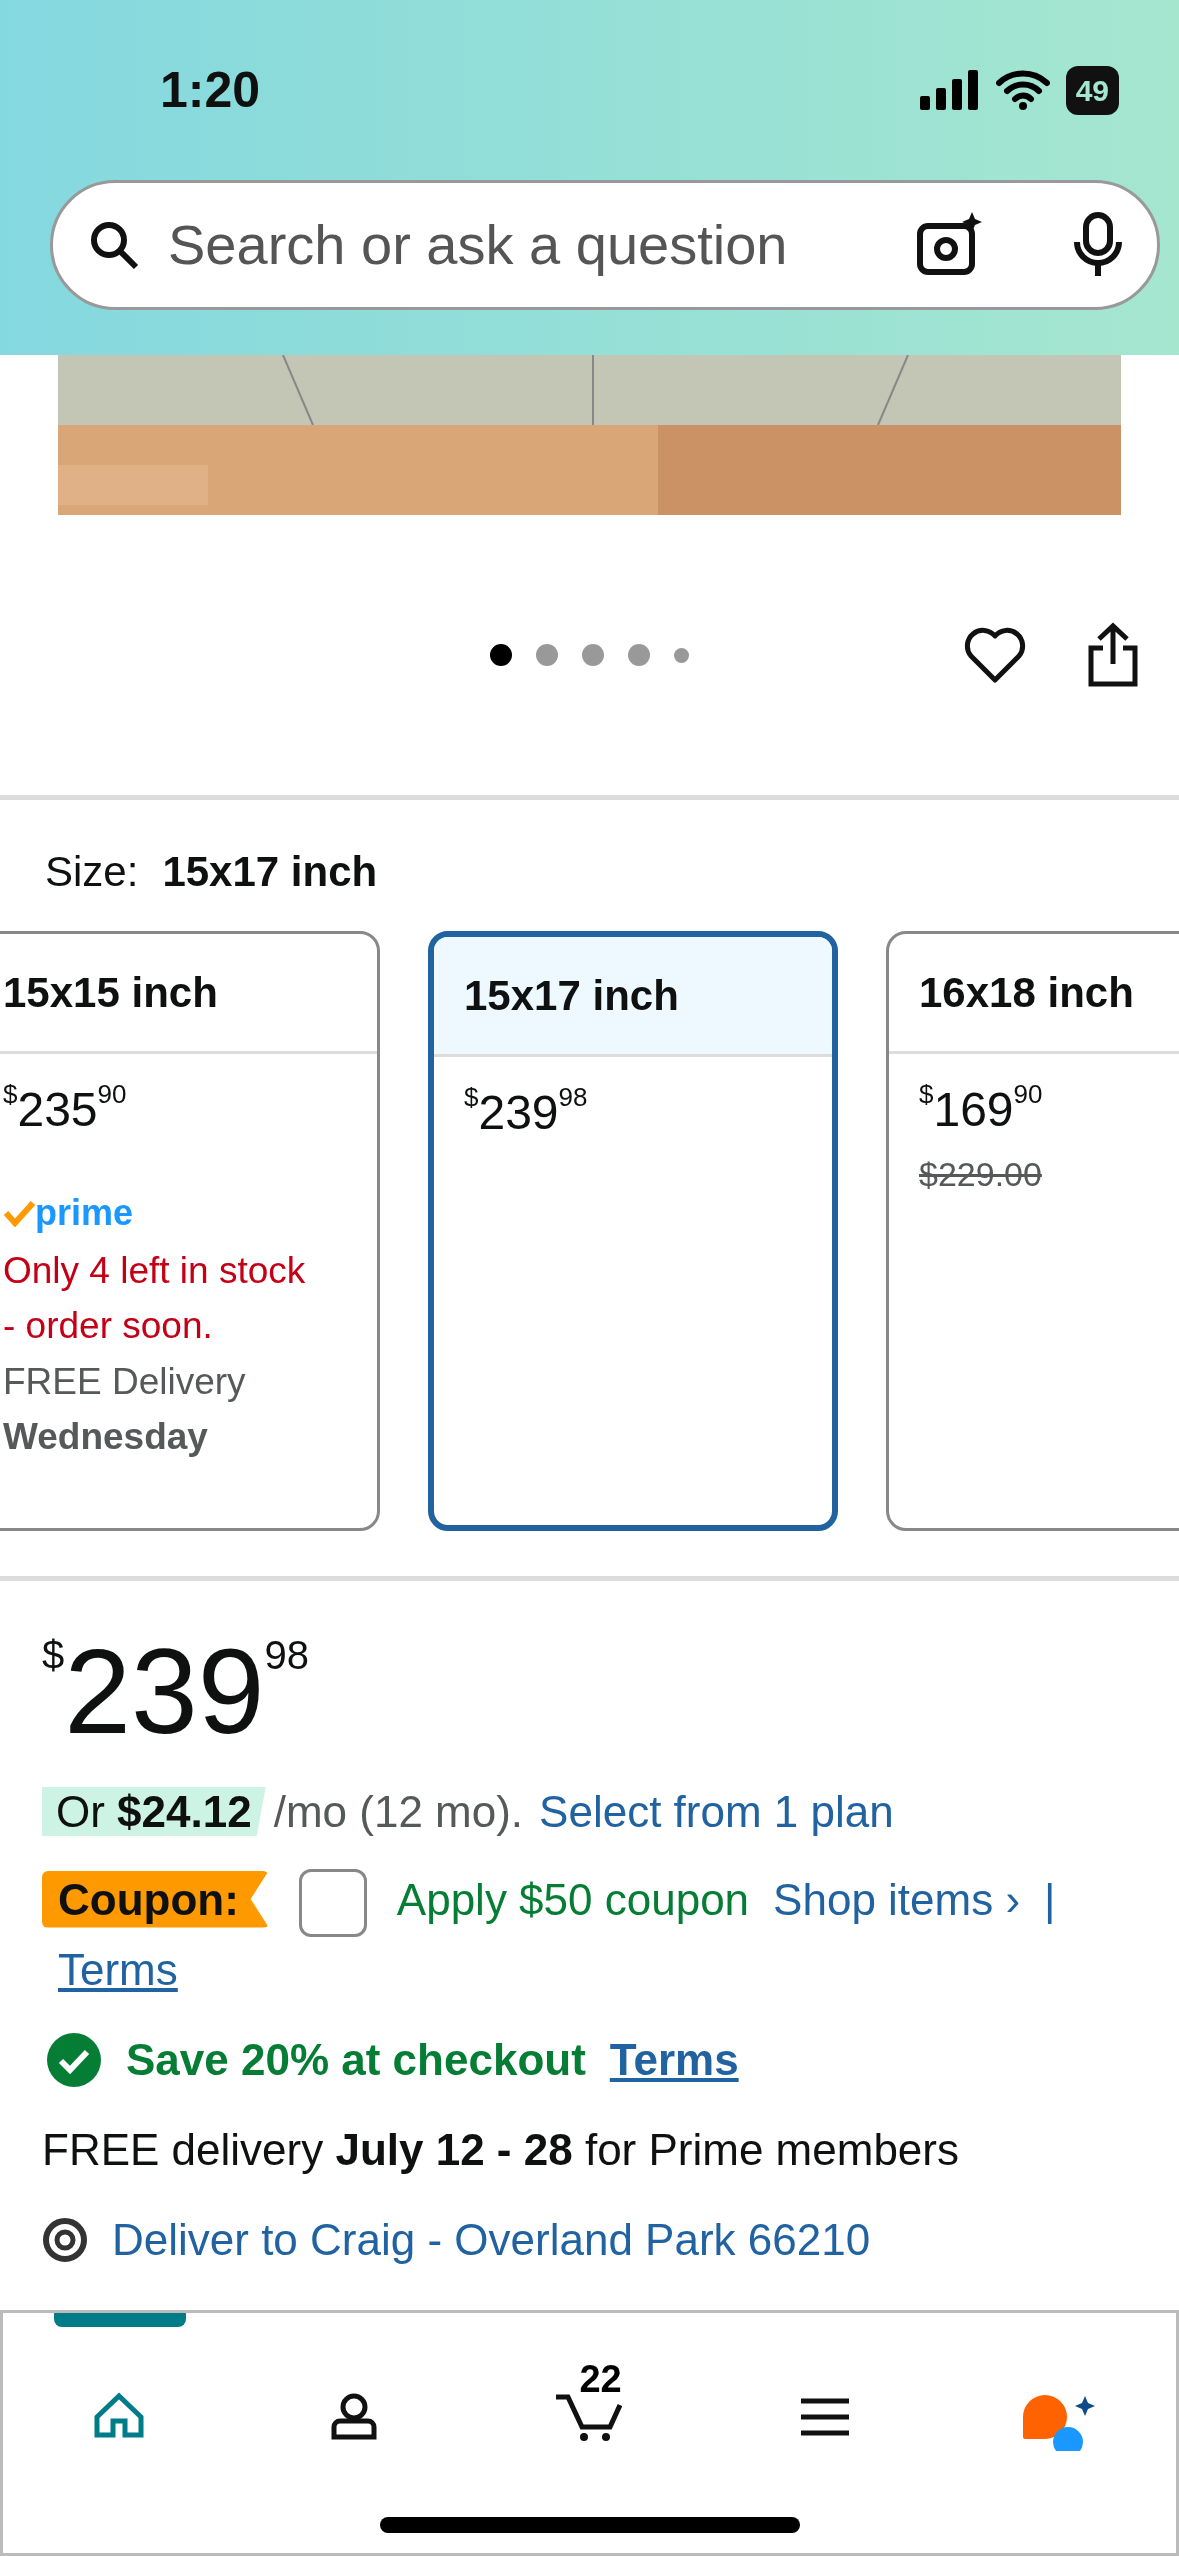 The image size is (1179, 2556). I want to click on size-option-card: 16x18 inch $^{$}$169$^{90}$ $229.00, so click(1032, 1231).